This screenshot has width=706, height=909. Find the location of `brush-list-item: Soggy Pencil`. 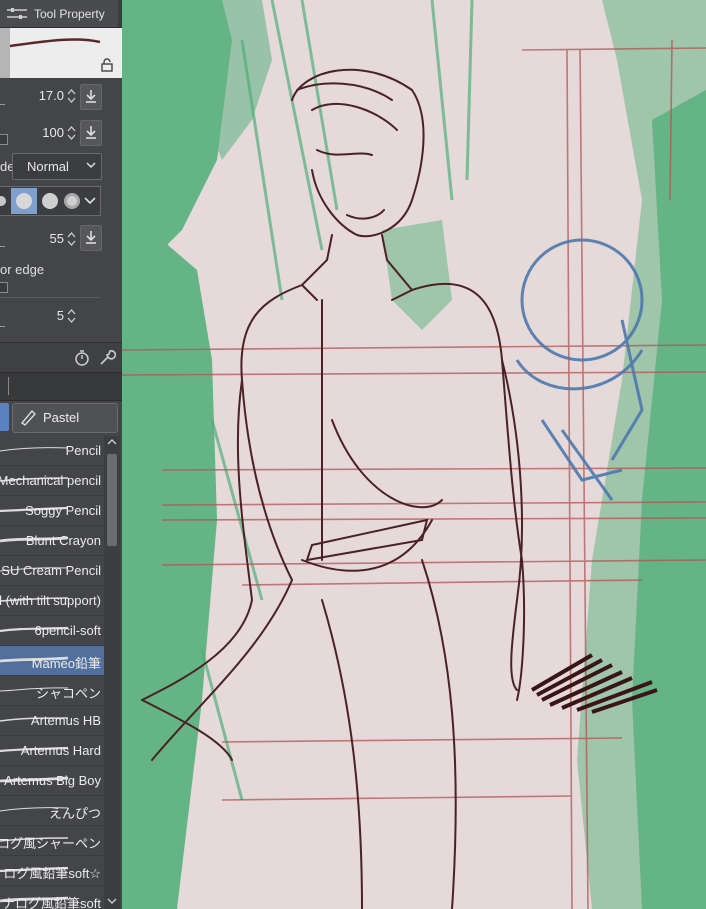

brush-list-item: Soggy Pencil is located at coordinates (52, 511).